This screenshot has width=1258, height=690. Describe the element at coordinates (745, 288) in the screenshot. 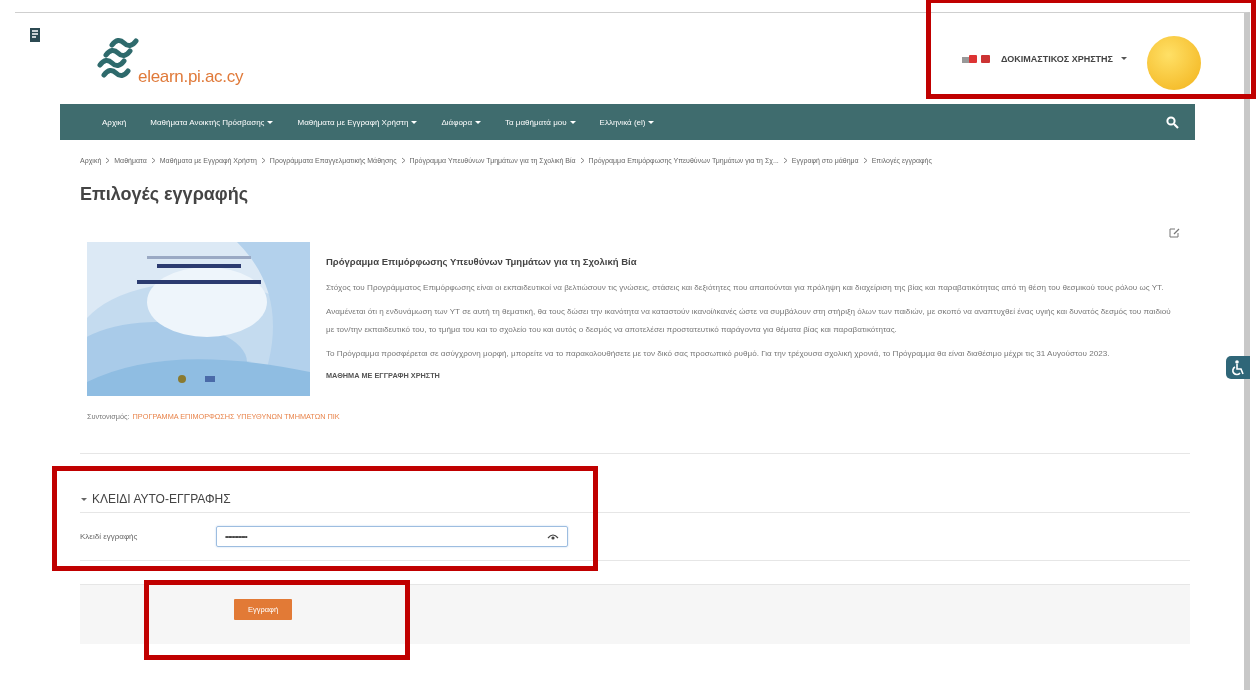

I see `course-description: Στόχος του Προγράμματος Επιμόρφωσης είναι οι εκπαιδευτικοί να βελτιώσουν τις γνώσεις, στάσεις και δεξιότητες που απαιτούνται για πρόληψη και διαχείριση της βίας και παραβατικότητας από τη θέση του θεσμικού τους ρόλου ως ΥΤ.` at that location.